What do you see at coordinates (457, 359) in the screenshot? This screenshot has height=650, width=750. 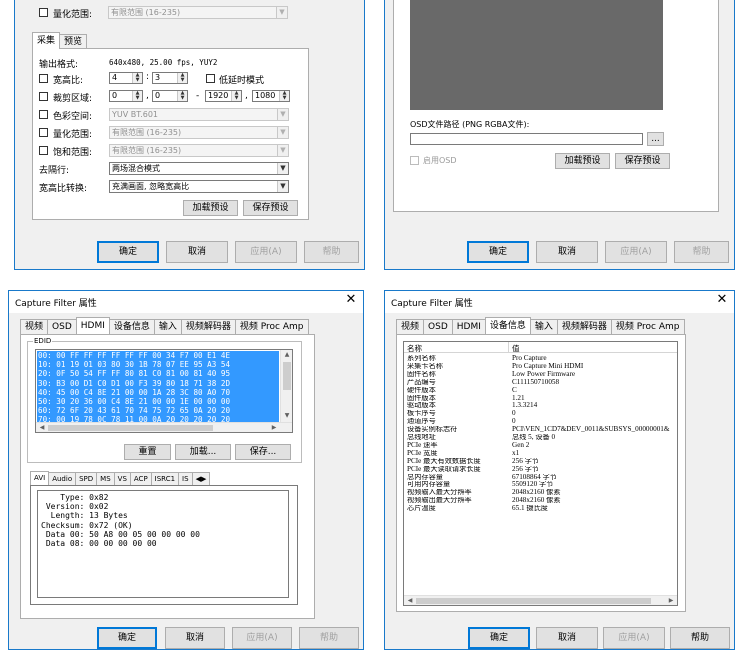 I see `list-item-name: 系列名称` at bounding box center [457, 359].